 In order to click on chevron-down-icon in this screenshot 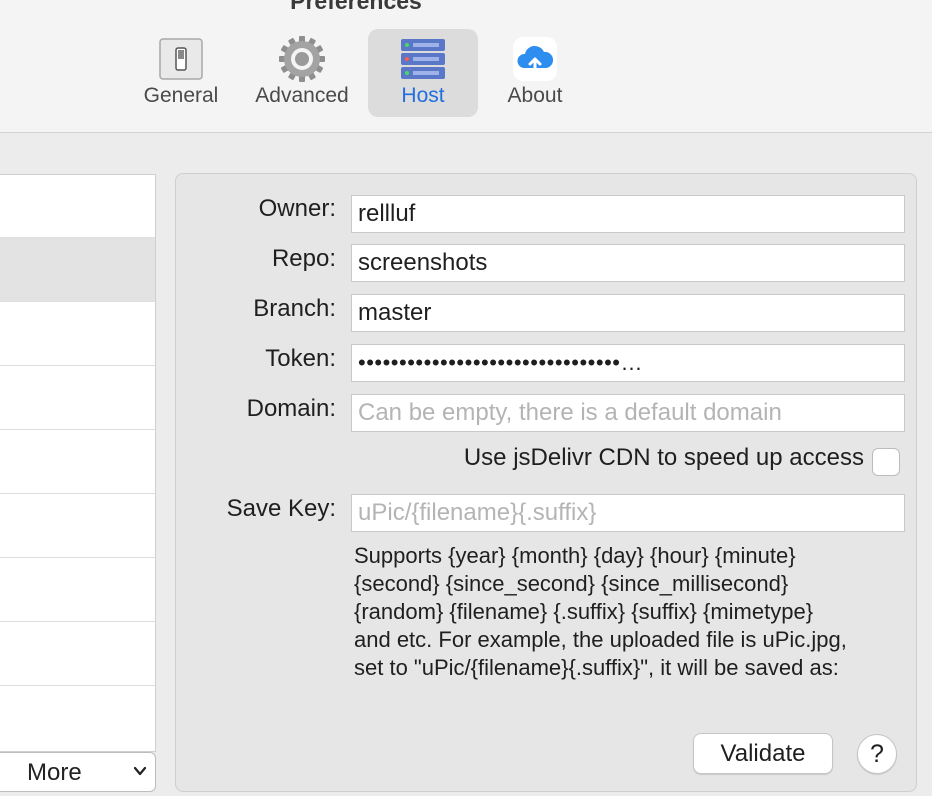, I will do `click(140, 771)`.